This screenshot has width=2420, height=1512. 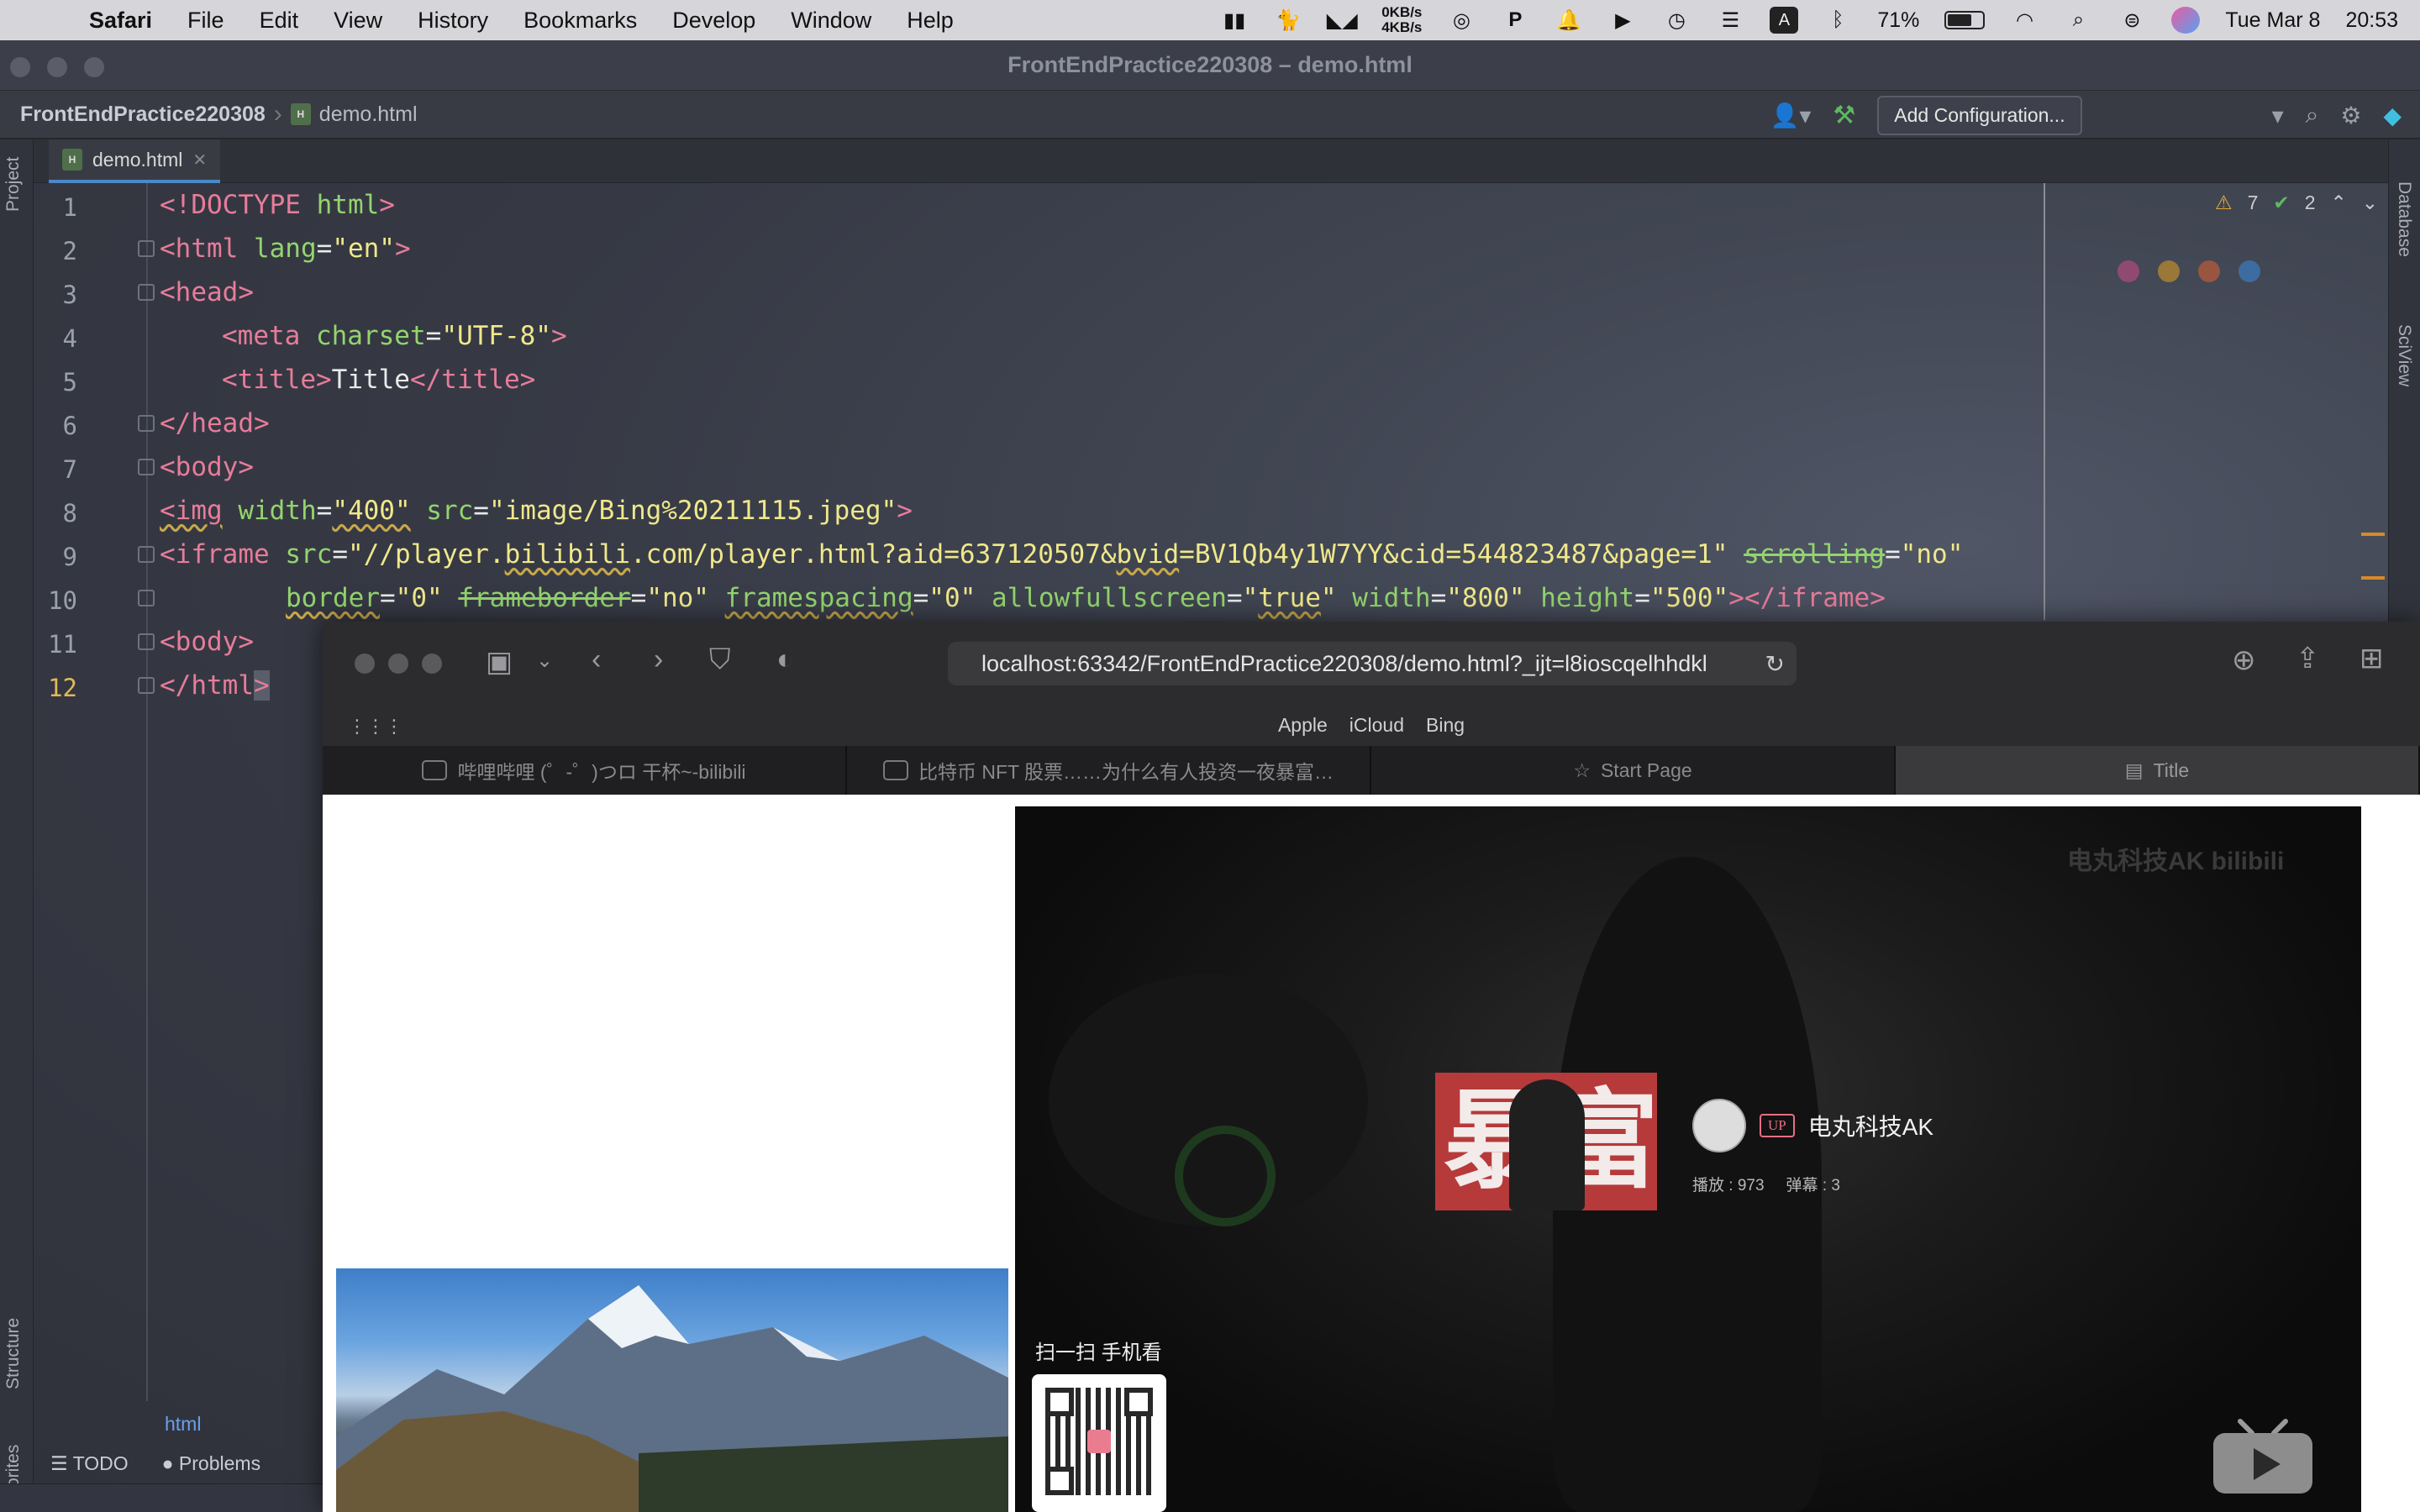 I want to click on safari-icon, so click(x=2249, y=271).